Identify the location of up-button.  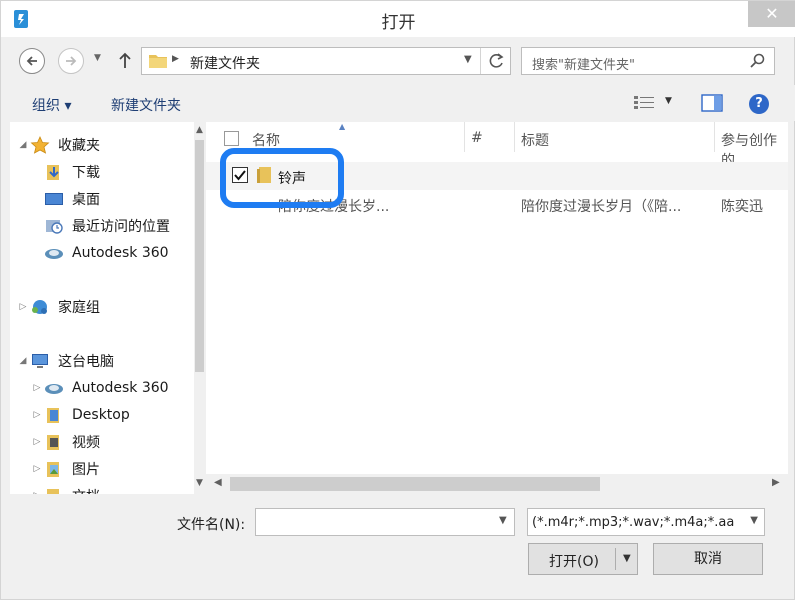
(126, 61).